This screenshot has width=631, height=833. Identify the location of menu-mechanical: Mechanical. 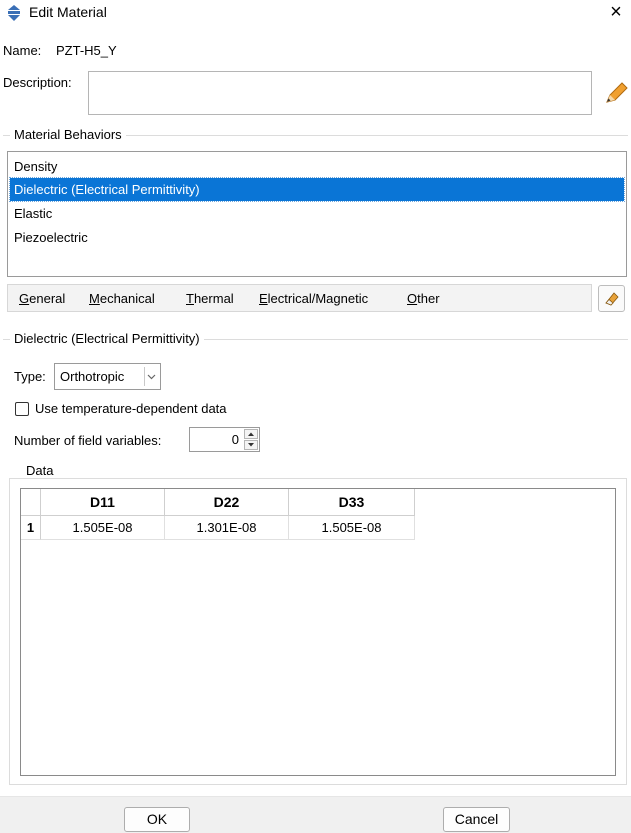
(122, 298).